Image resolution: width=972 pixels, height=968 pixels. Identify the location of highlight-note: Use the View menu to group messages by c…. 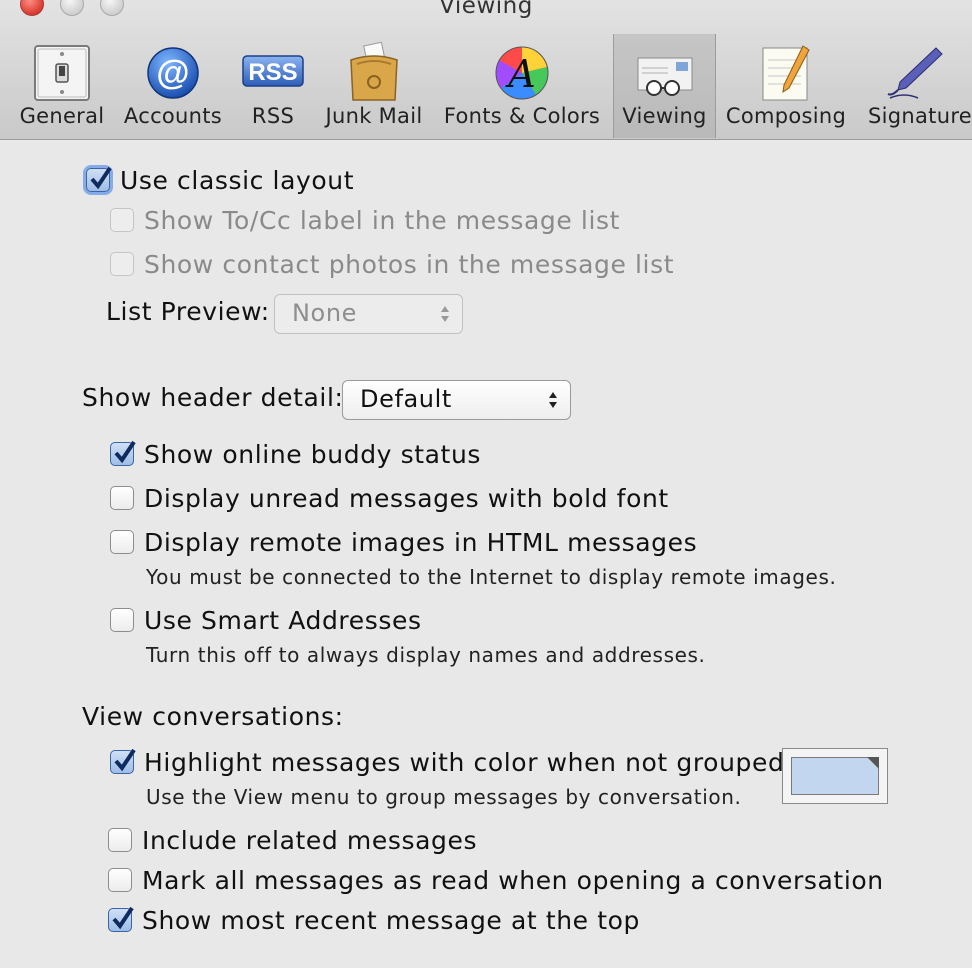
(444, 797).